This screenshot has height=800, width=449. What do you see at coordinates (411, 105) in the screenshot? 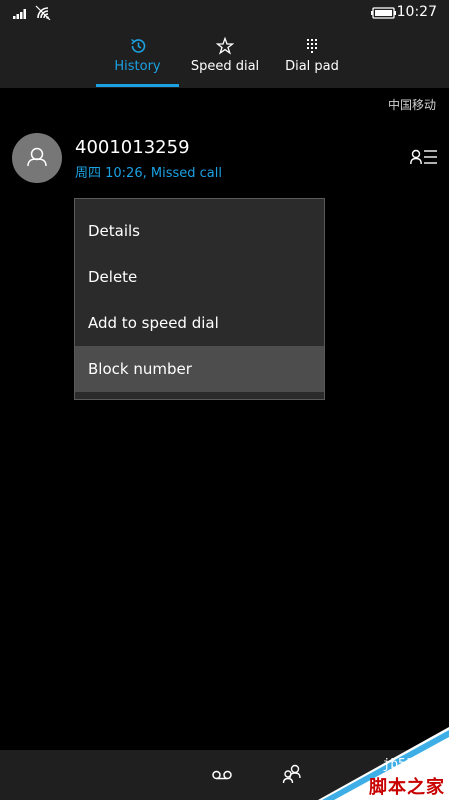
I see `carrier-name: 中国移动` at bounding box center [411, 105].